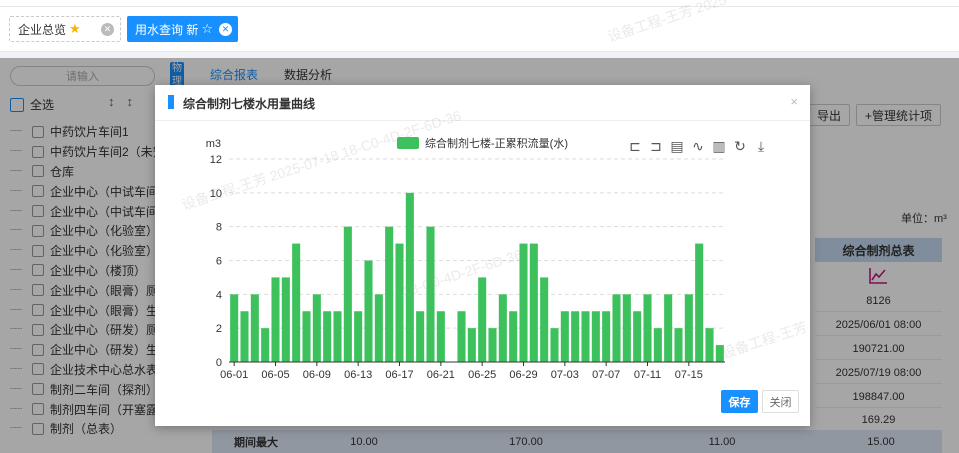 The height and width of the screenshot is (453, 959). I want to click on y-tick-label: 12, so click(216, 160).